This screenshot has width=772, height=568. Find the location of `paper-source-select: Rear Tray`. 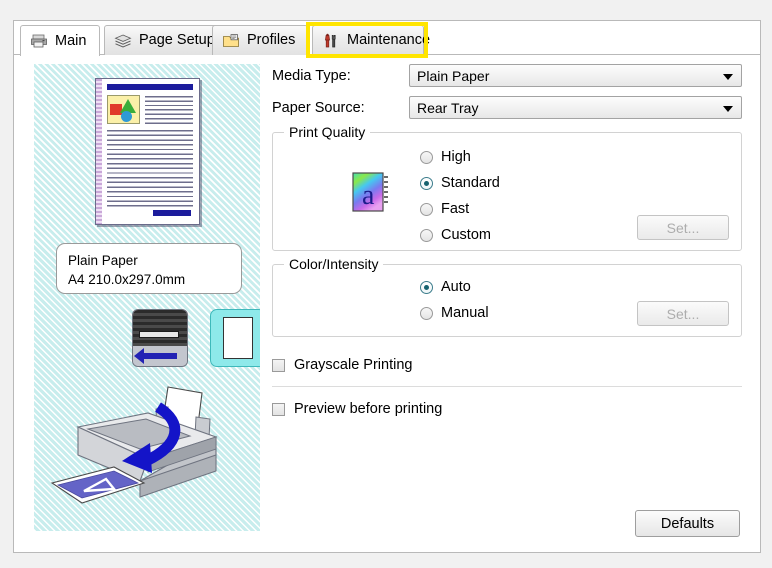

paper-source-select: Rear Tray is located at coordinates (575, 107).